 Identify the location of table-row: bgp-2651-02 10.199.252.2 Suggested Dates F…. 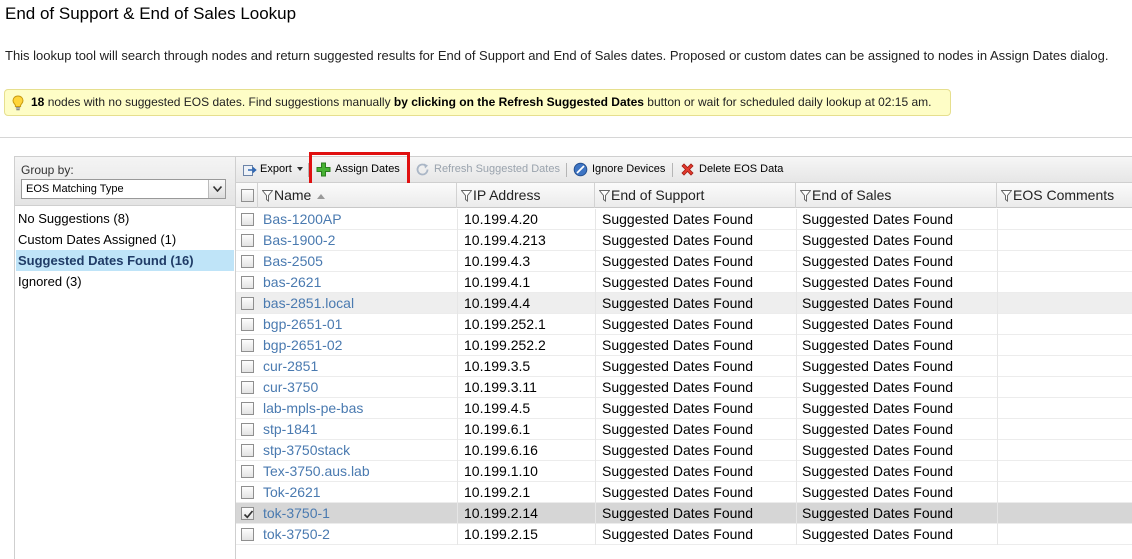
(684, 345).